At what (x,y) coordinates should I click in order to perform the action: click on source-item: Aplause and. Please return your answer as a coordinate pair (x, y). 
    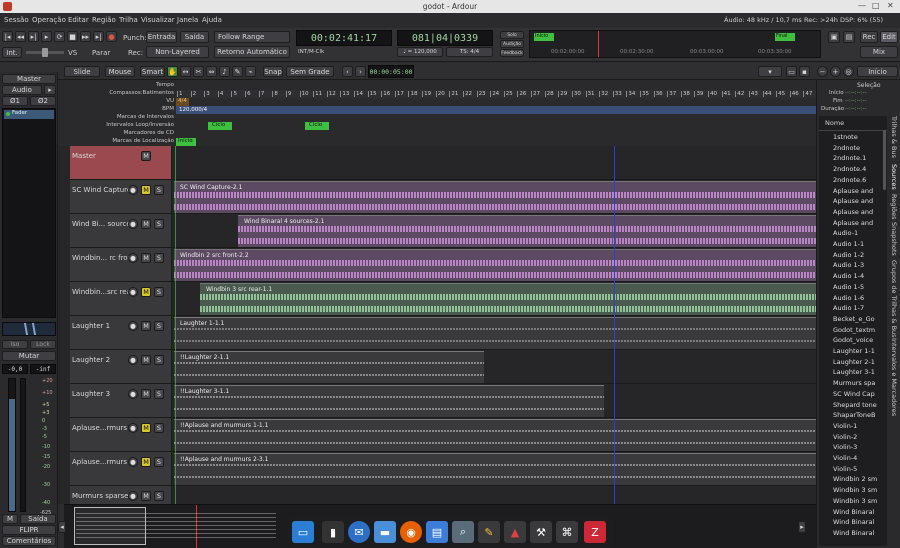
    Looking at the image, I should click on (855, 192).